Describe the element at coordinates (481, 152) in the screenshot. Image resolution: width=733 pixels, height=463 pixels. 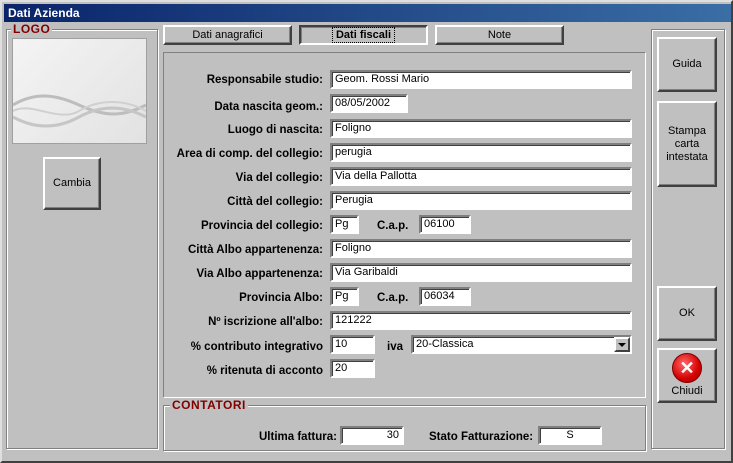
I see `area-collegio-field: perugia` at that location.